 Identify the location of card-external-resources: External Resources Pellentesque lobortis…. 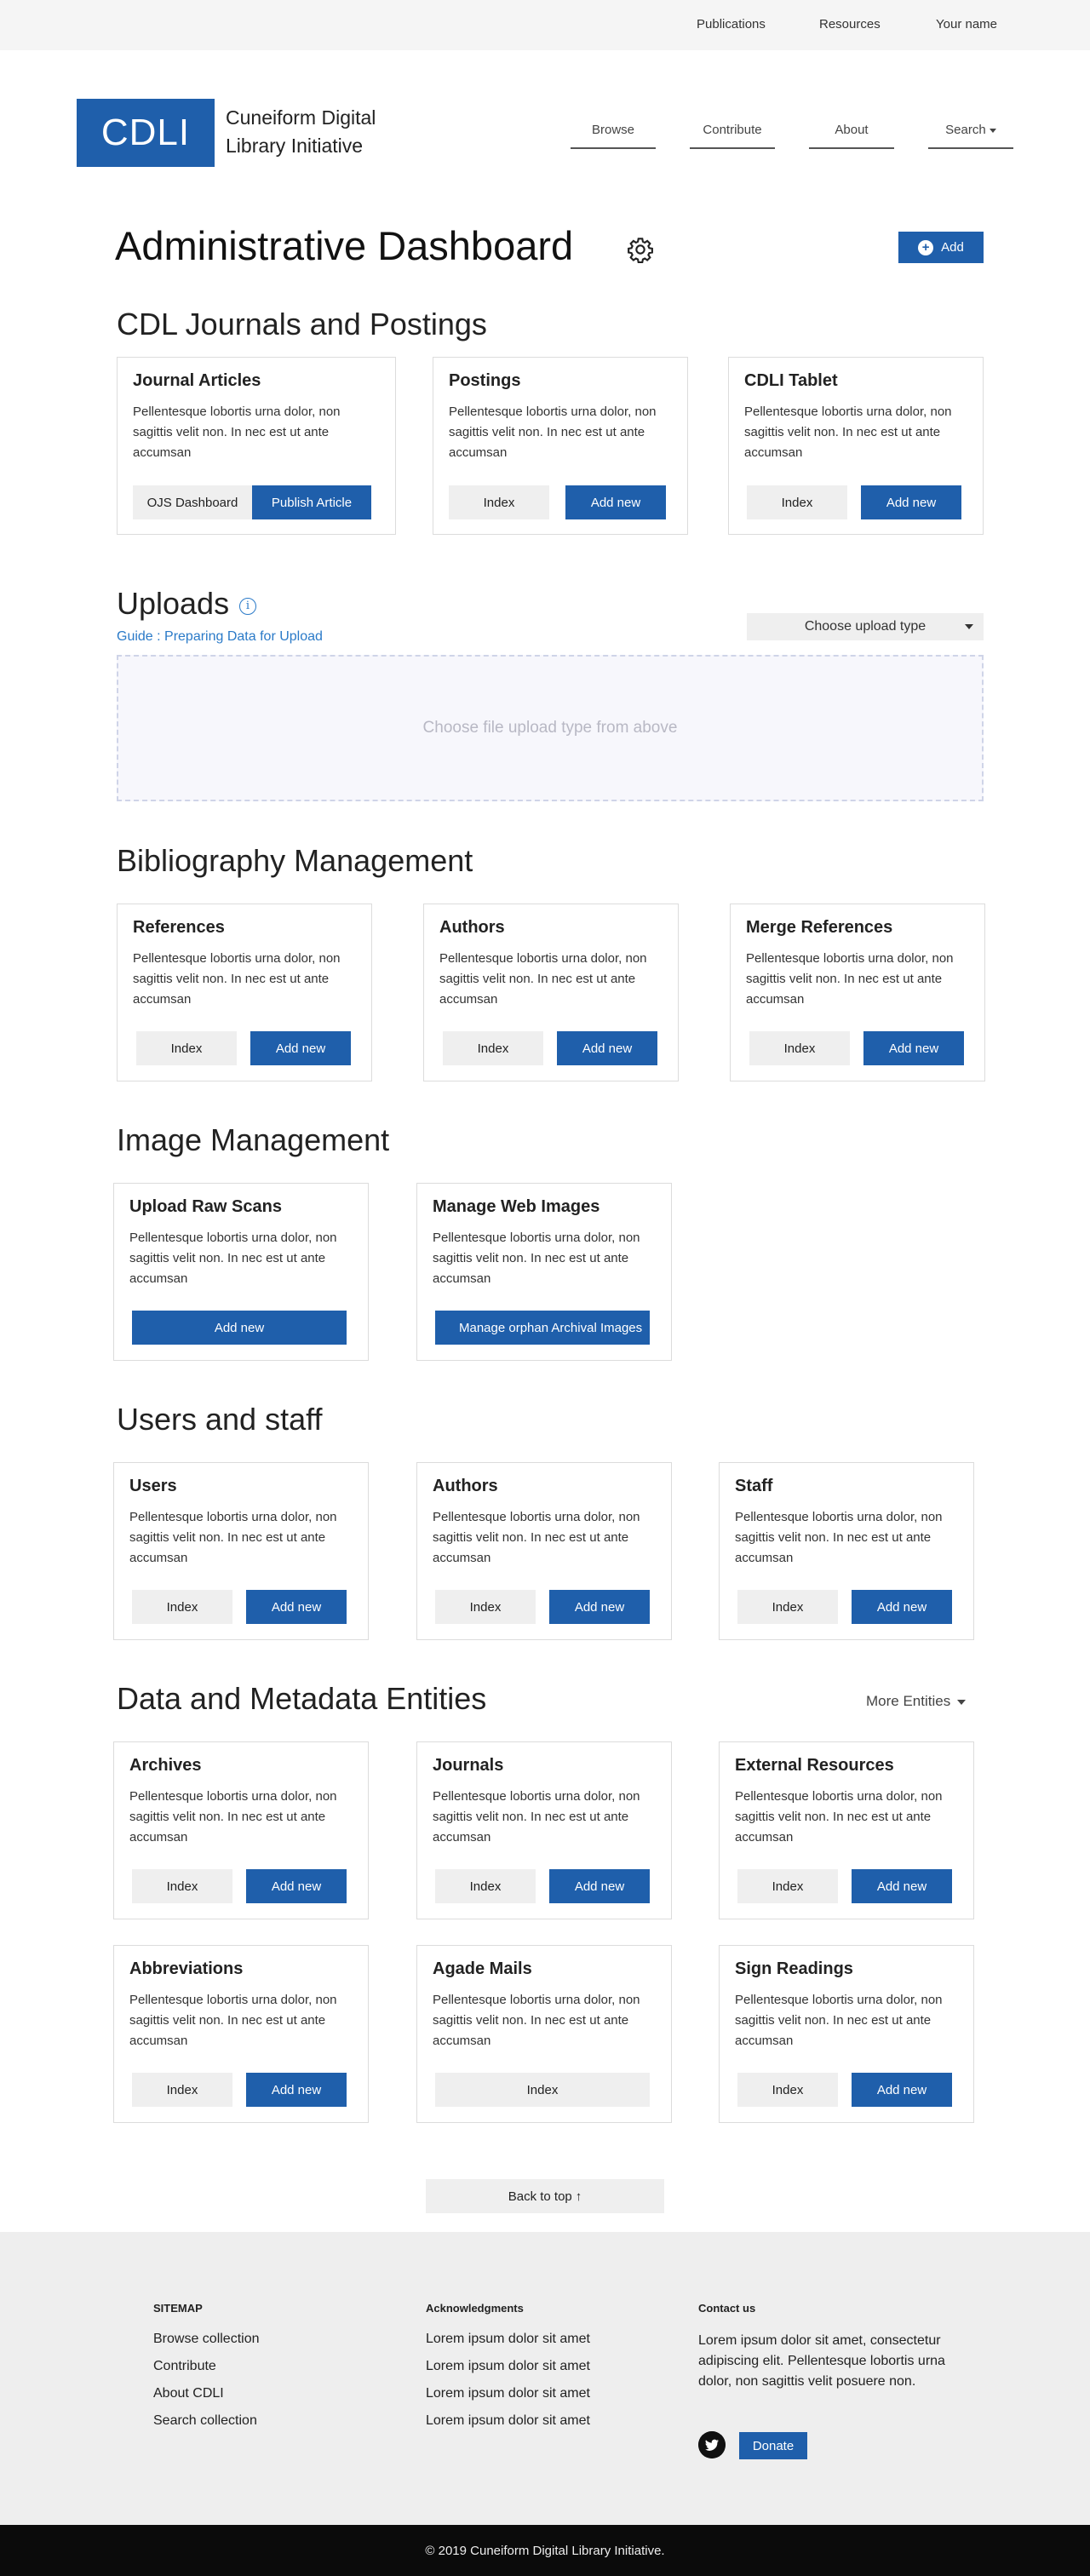
(847, 1830).